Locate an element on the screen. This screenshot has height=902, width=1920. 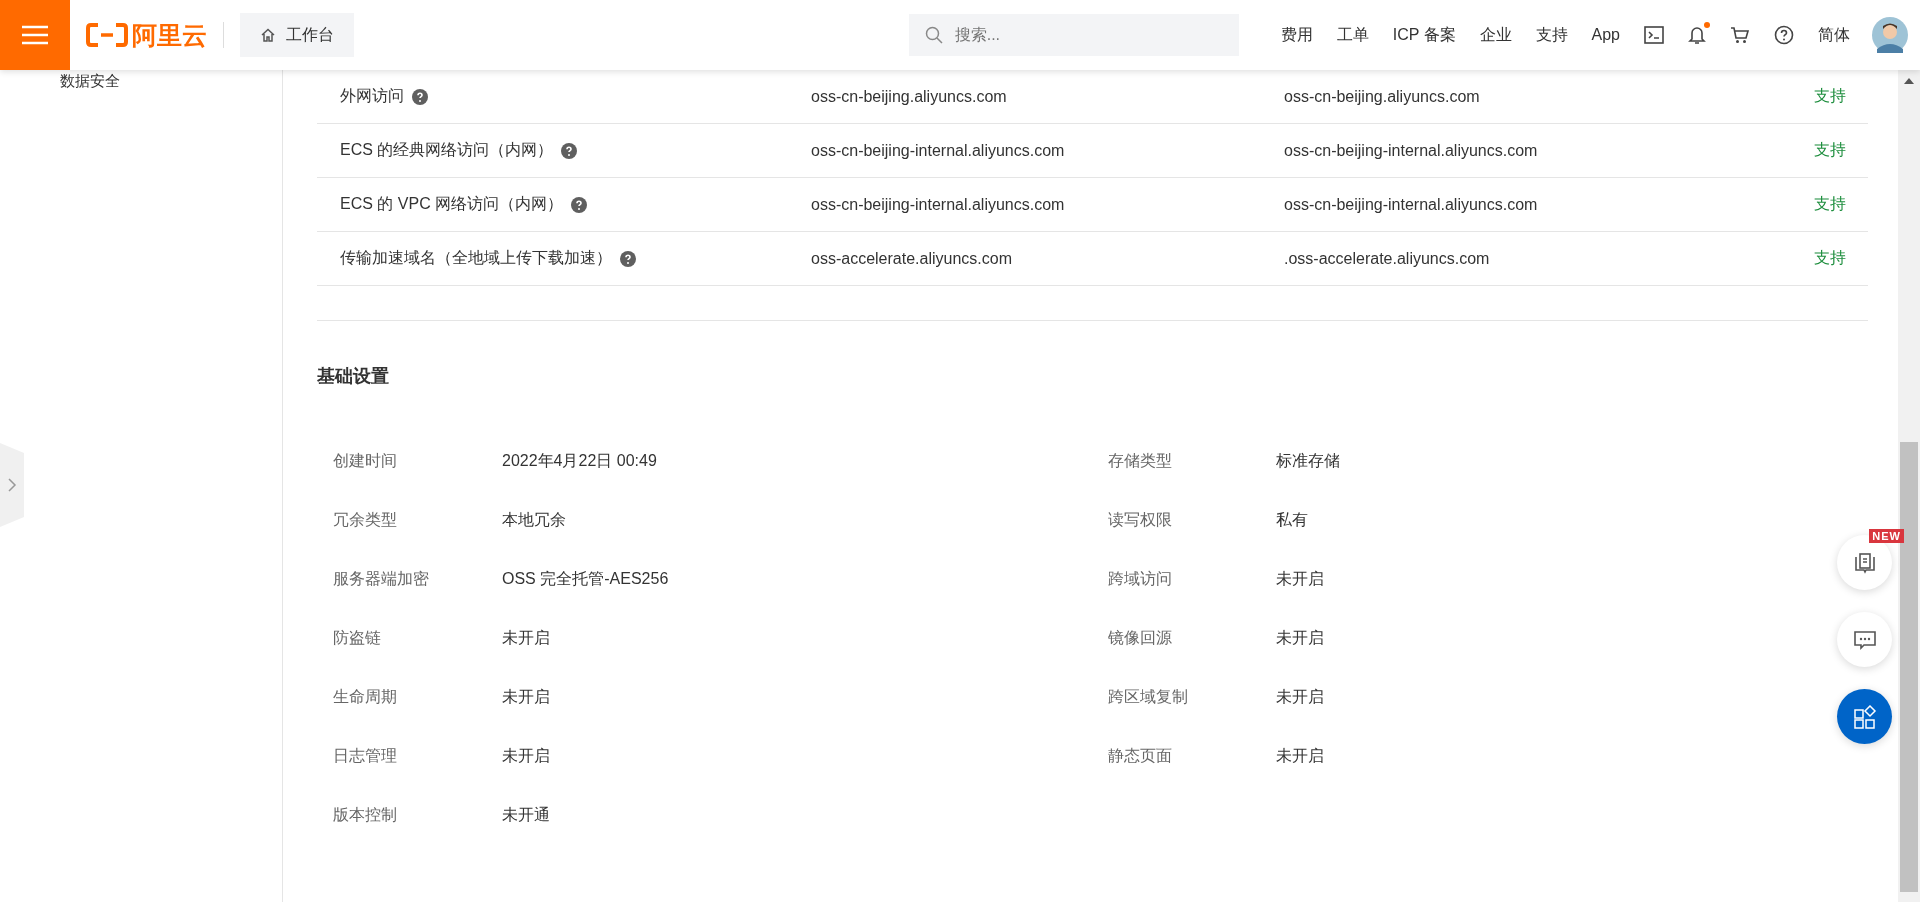
table-cell-text: oss-accelerate.aliyuncs.com is located at coordinates (912, 258).